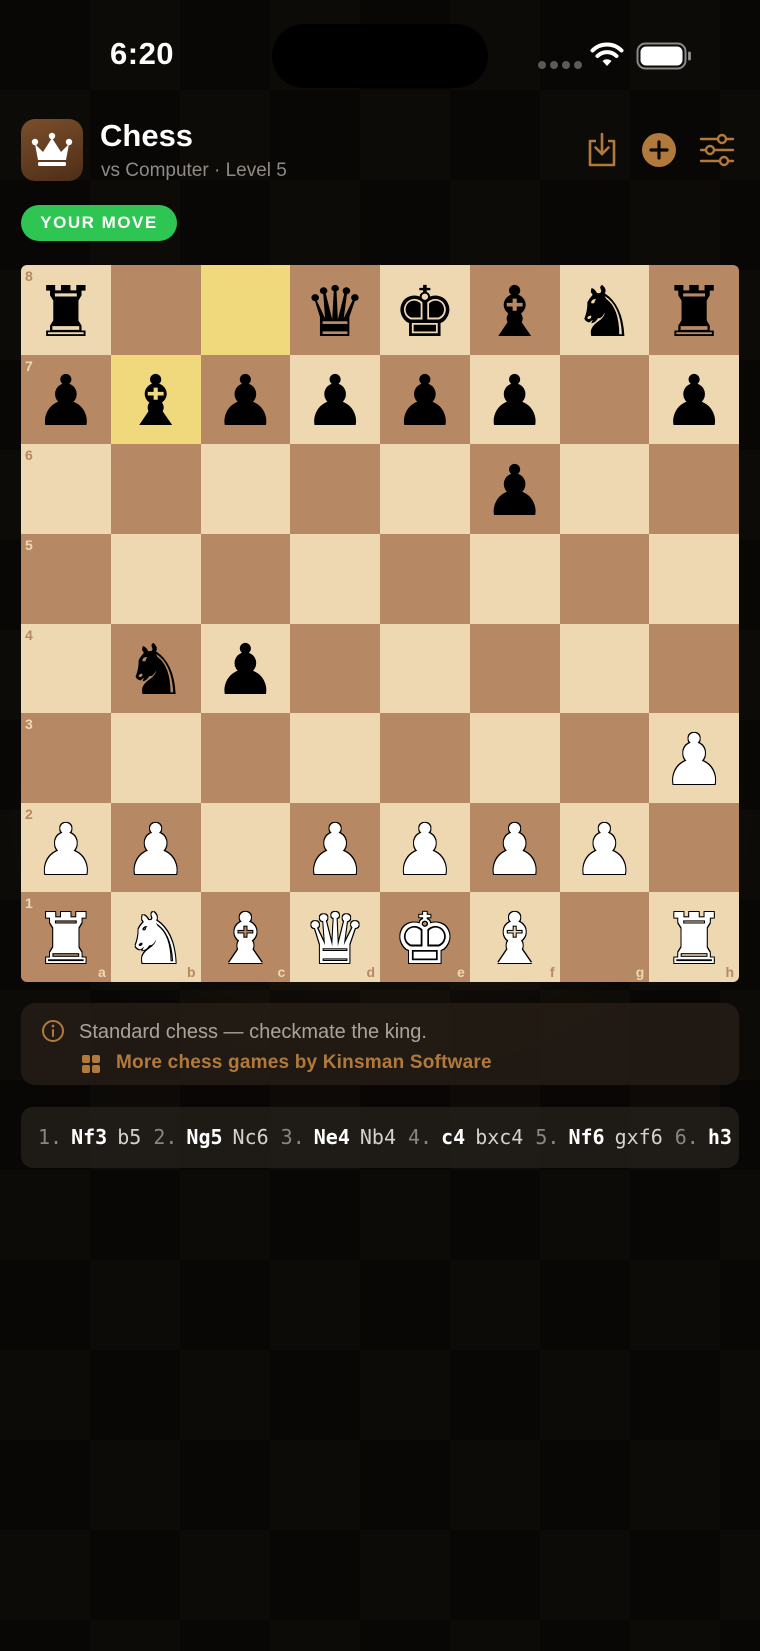 This screenshot has width=760, height=1651. What do you see at coordinates (694, 489) in the screenshot?
I see `square-h6` at bounding box center [694, 489].